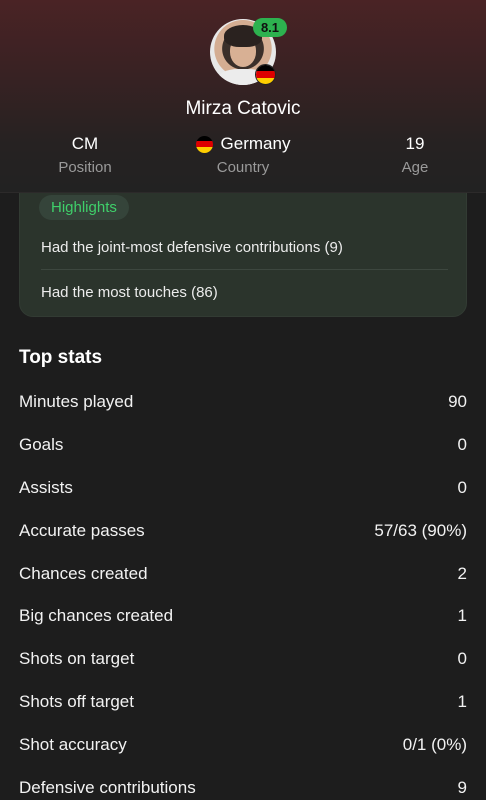 This screenshot has width=486, height=800. Describe the element at coordinates (243, 488) in the screenshot. I see `stat-row-assists: Assists 0` at that location.